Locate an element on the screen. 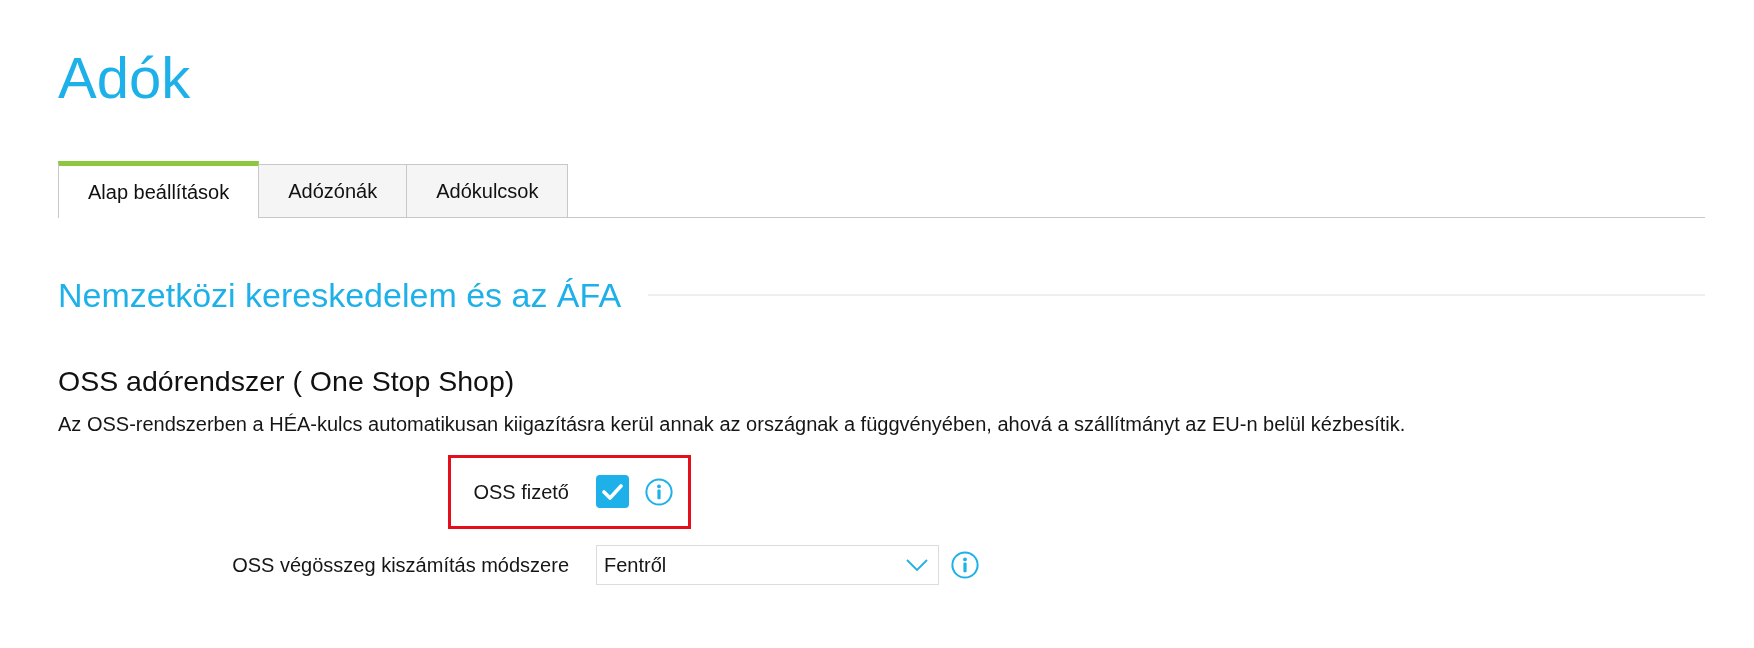 The height and width of the screenshot is (648, 1754). field-label: OSS fizető is located at coordinates (521, 492).